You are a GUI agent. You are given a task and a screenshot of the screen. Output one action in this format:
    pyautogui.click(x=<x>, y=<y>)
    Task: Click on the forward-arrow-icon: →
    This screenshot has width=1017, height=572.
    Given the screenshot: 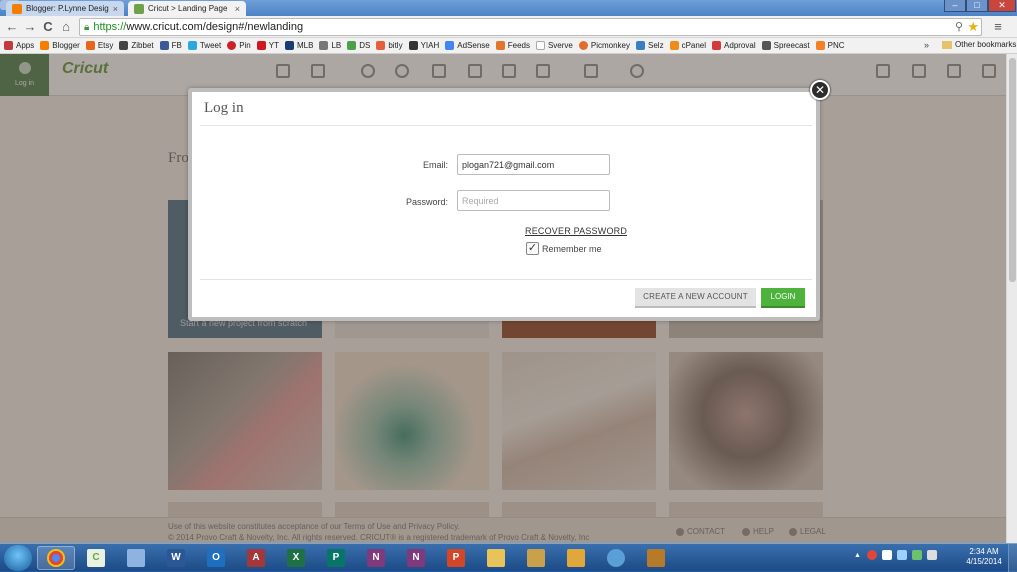 What is the action you would take?
    pyautogui.click(x=30, y=27)
    